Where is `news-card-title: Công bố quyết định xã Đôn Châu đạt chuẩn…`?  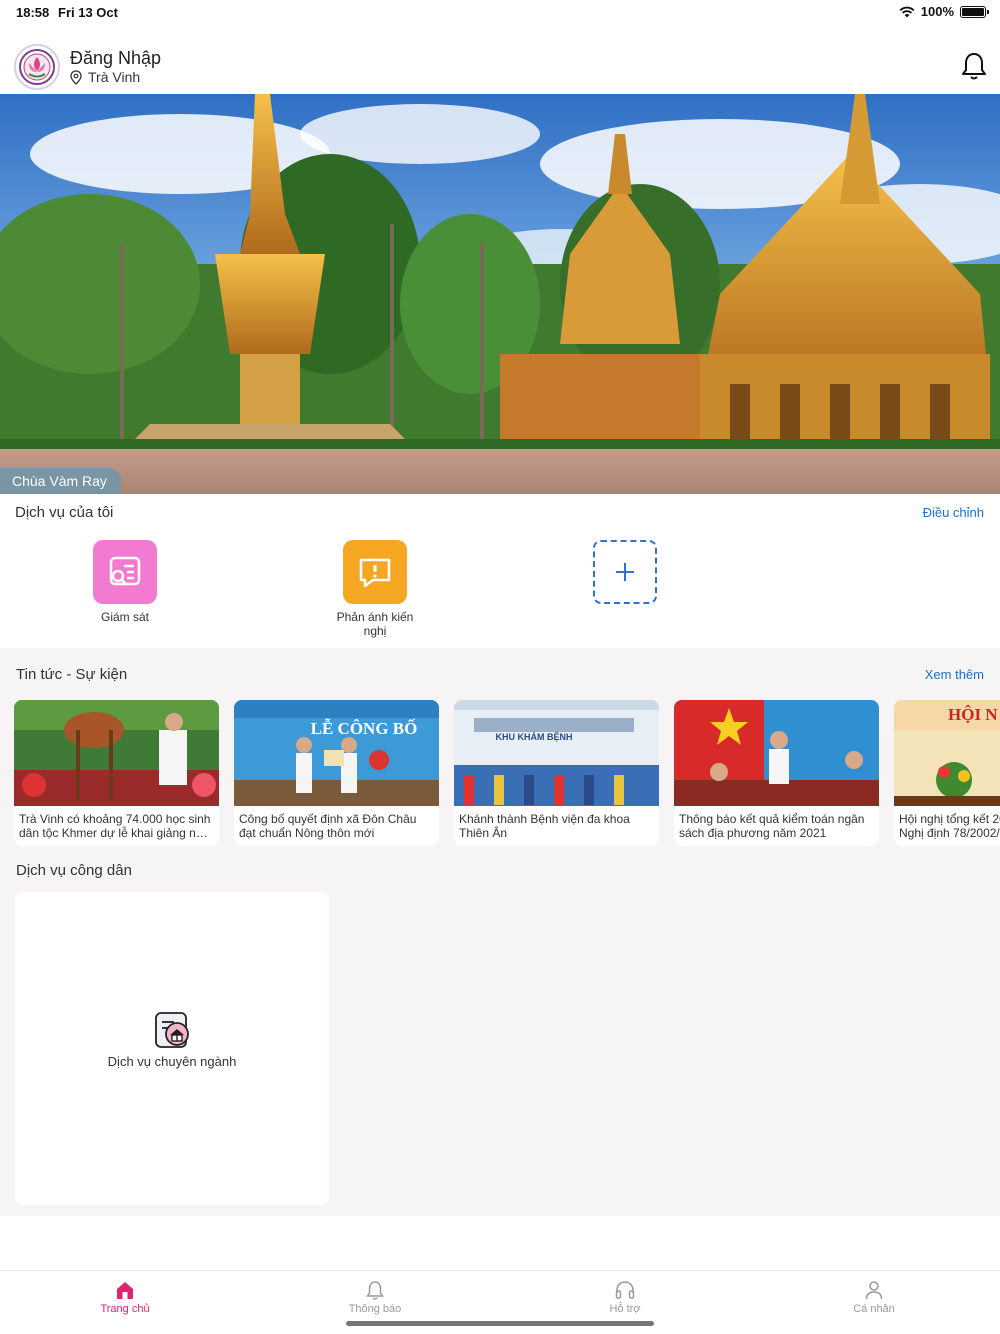 news-card-title: Công bố quyết định xã Đôn Châu đạt chuẩn… is located at coordinates (328, 826).